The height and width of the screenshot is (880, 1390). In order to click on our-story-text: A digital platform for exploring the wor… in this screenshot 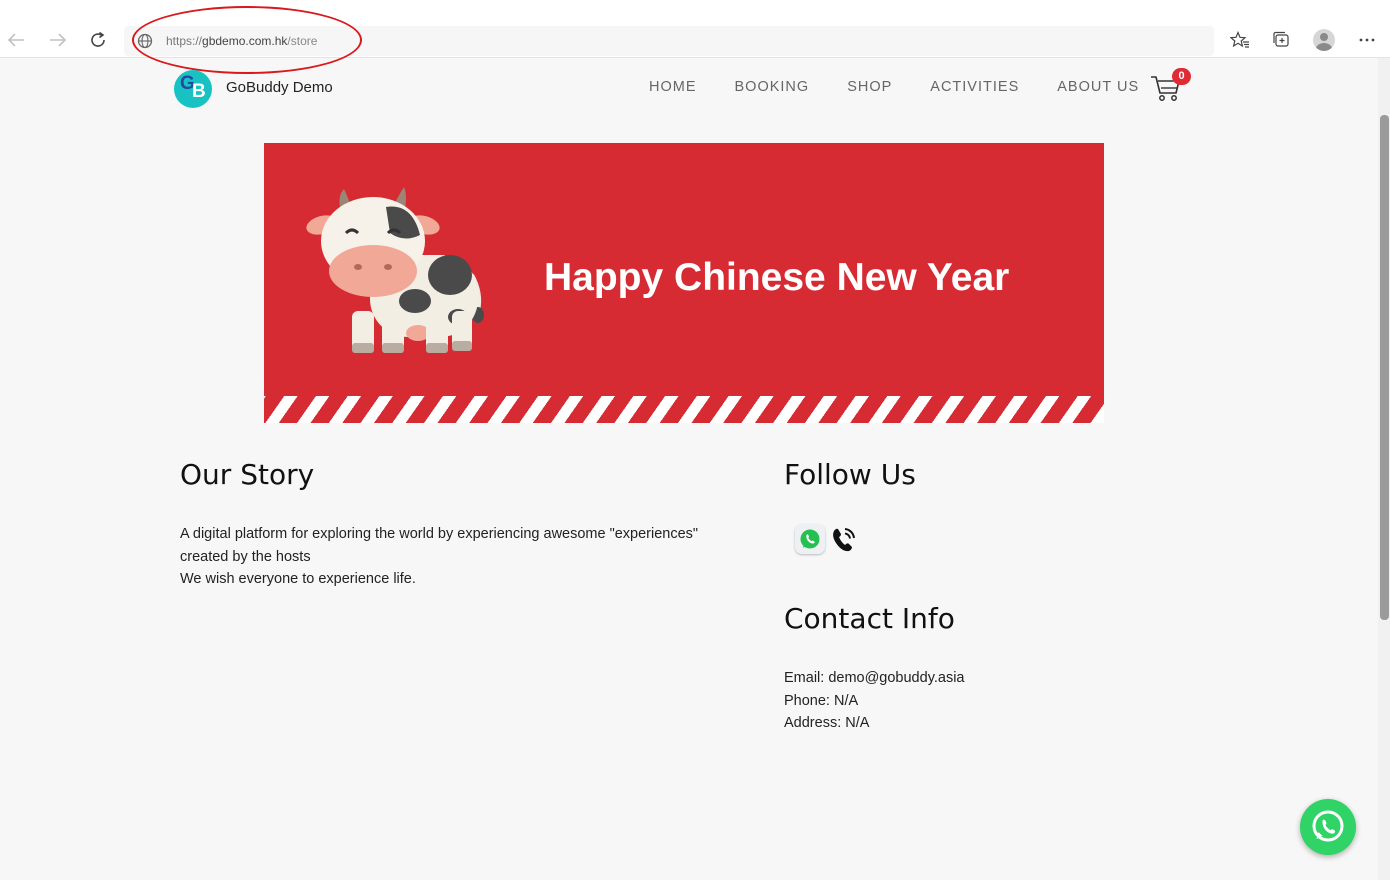, I will do `click(475, 557)`.